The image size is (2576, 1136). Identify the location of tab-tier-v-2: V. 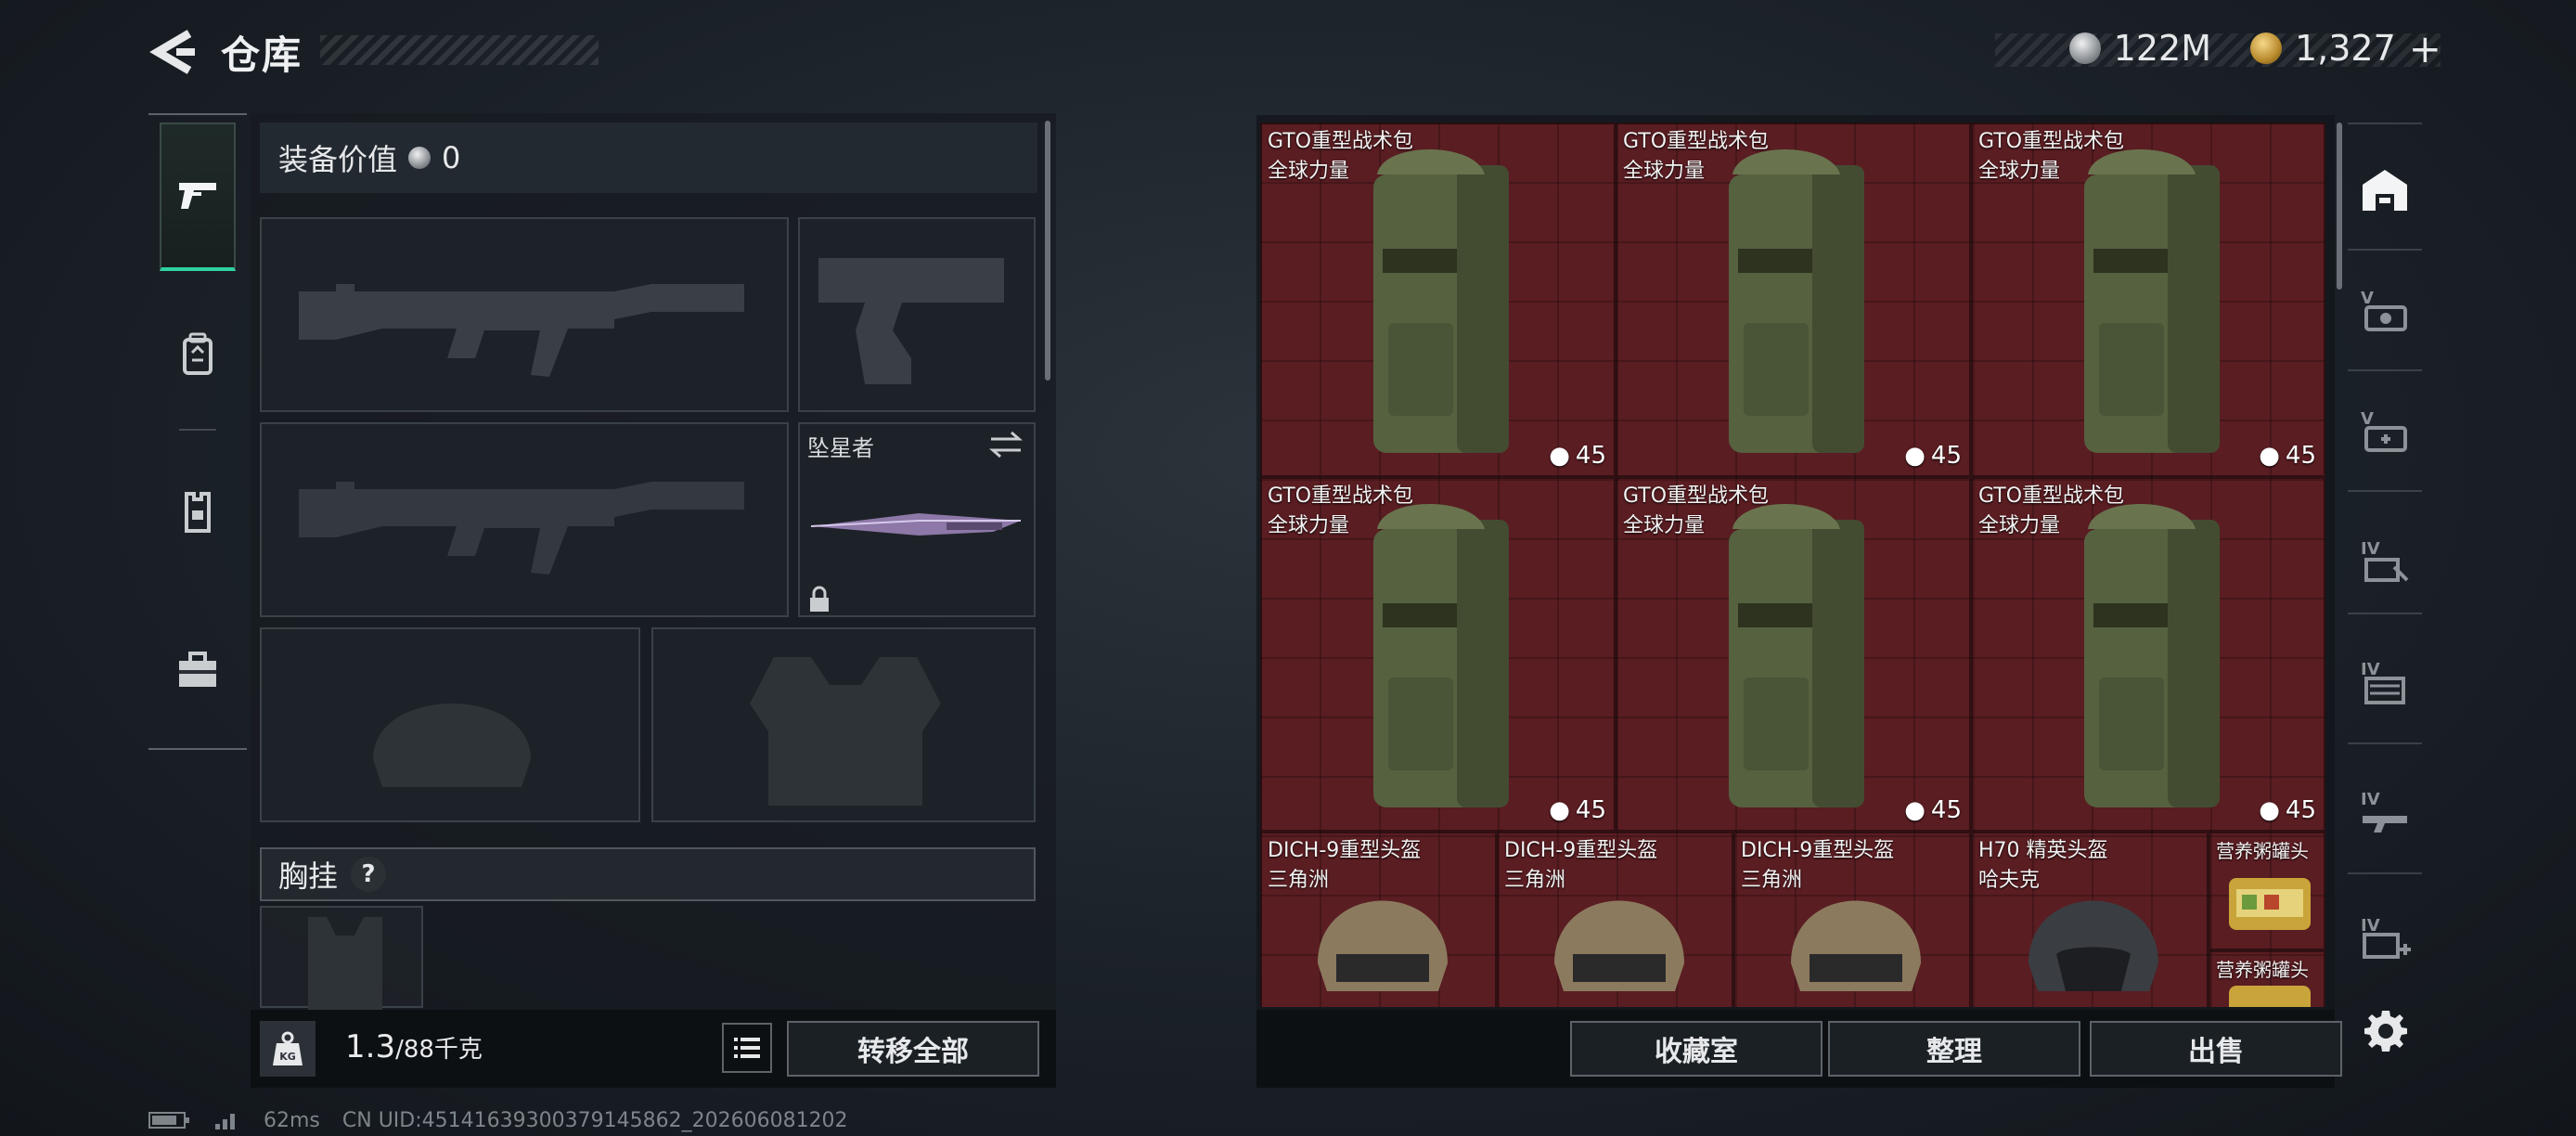
(2385, 431).